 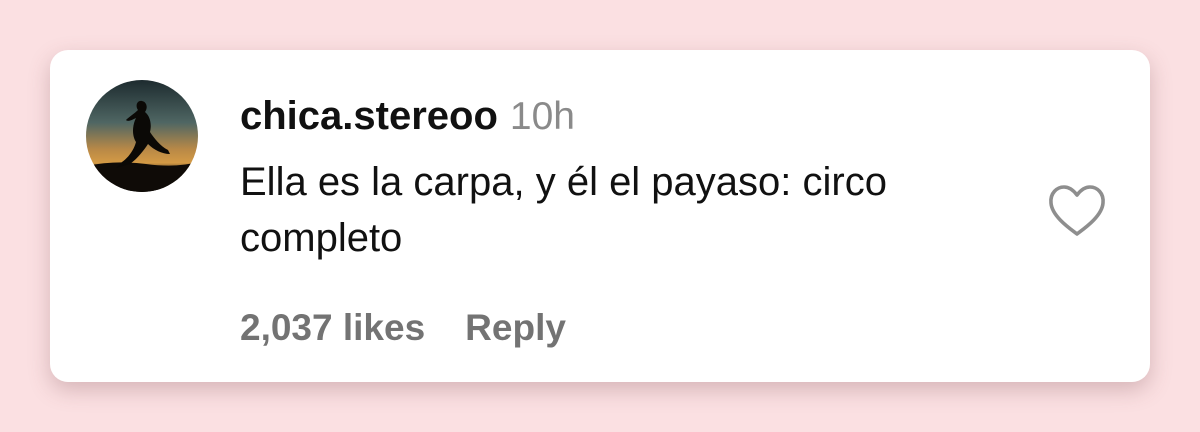 I want to click on timestamp: 10h, so click(x=542, y=116).